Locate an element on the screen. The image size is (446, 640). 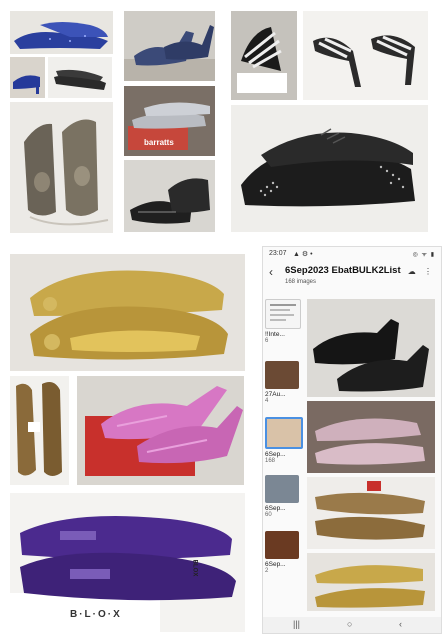
back-arrow-icon: ‹ is located at coordinates (271, 272).